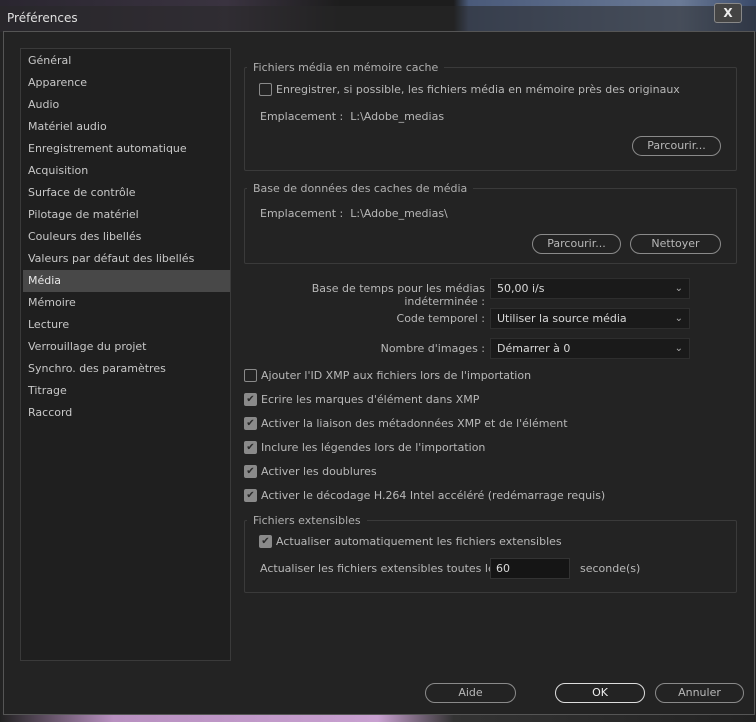  Describe the element at coordinates (126, 237) in the screenshot. I see `sidebar-item: Couleurs des libellés` at that location.